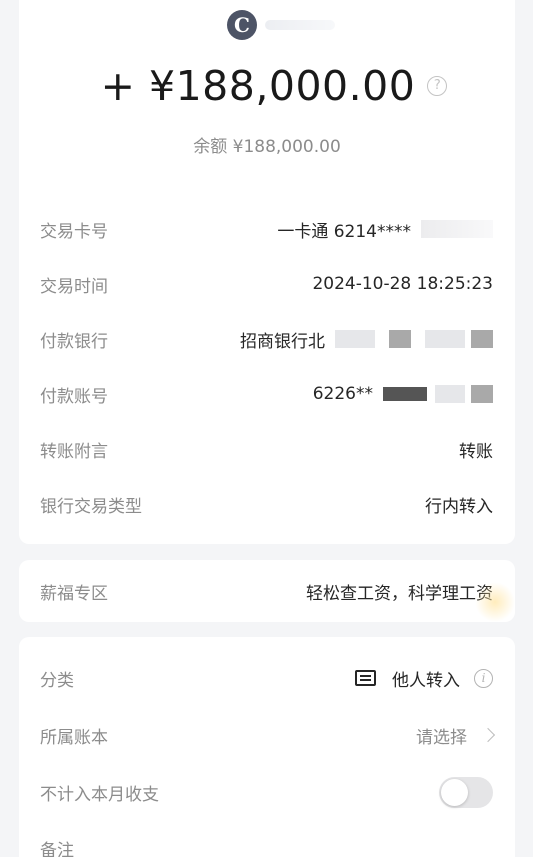  Describe the element at coordinates (267, 147) in the screenshot. I see `balance-text: 余额 ¥188,000.00` at that location.